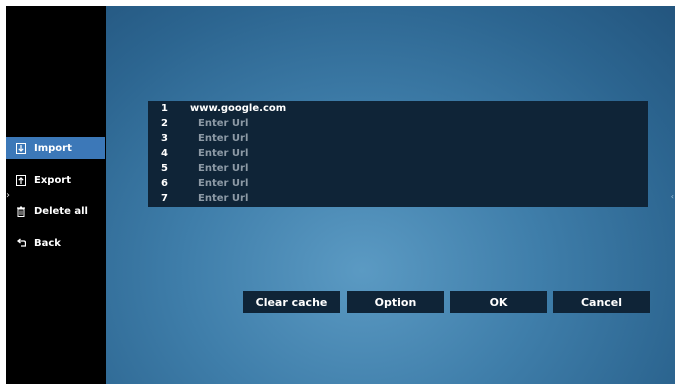 This screenshot has height=384, width=675. Describe the element at coordinates (398, 168) in the screenshot. I see `url-row: 5 Enter Url` at that location.